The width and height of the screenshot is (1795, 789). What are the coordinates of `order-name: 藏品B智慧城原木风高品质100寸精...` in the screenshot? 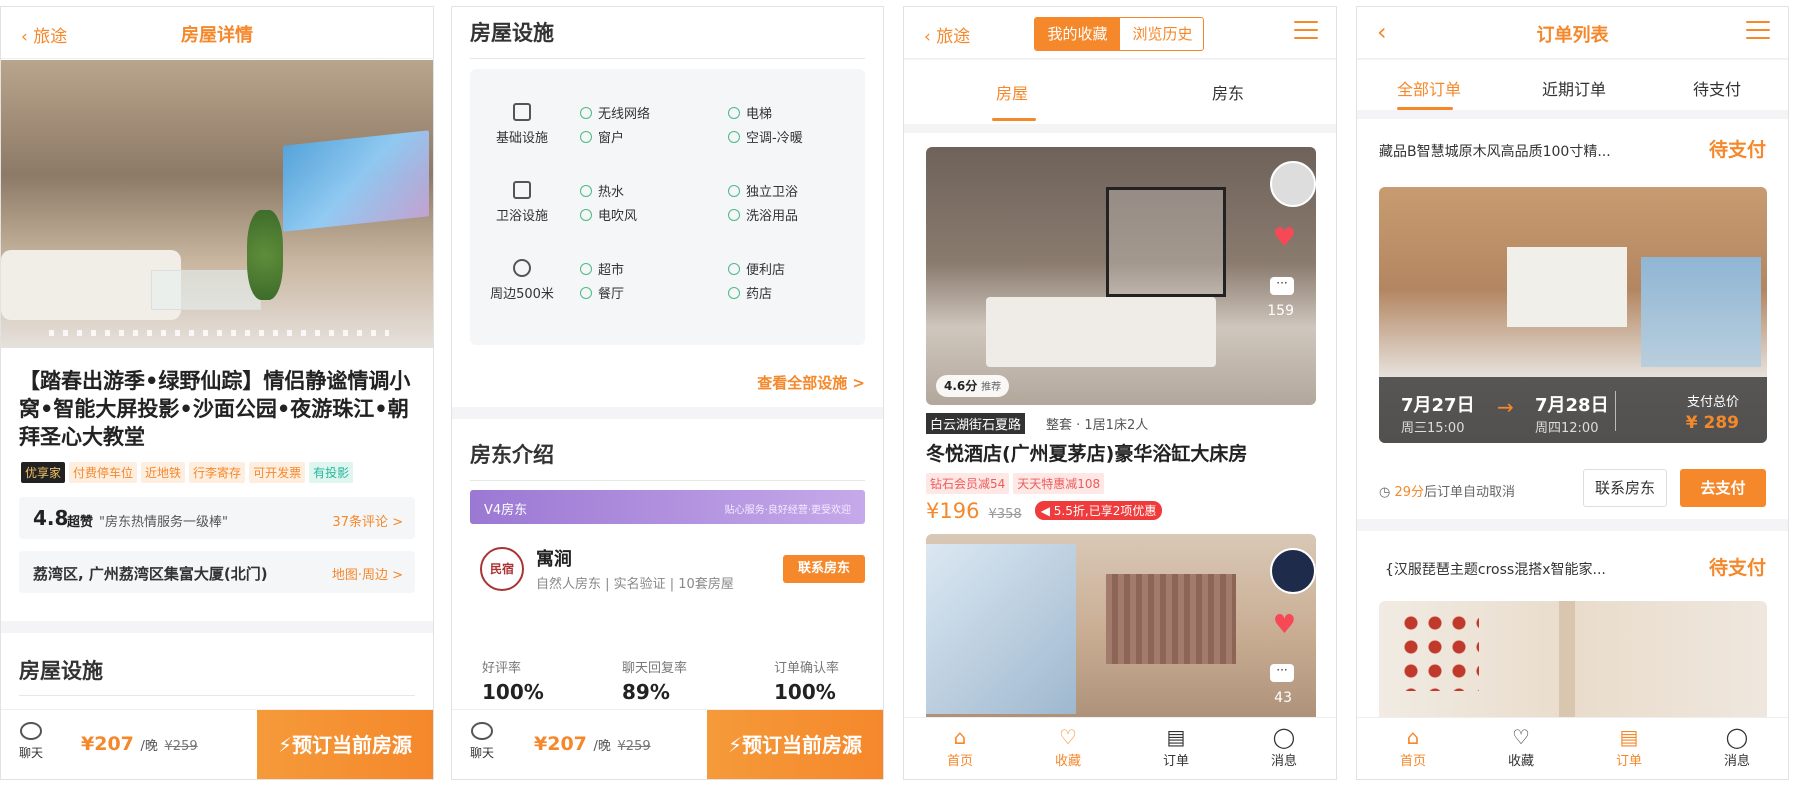 It's located at (1495, 152).